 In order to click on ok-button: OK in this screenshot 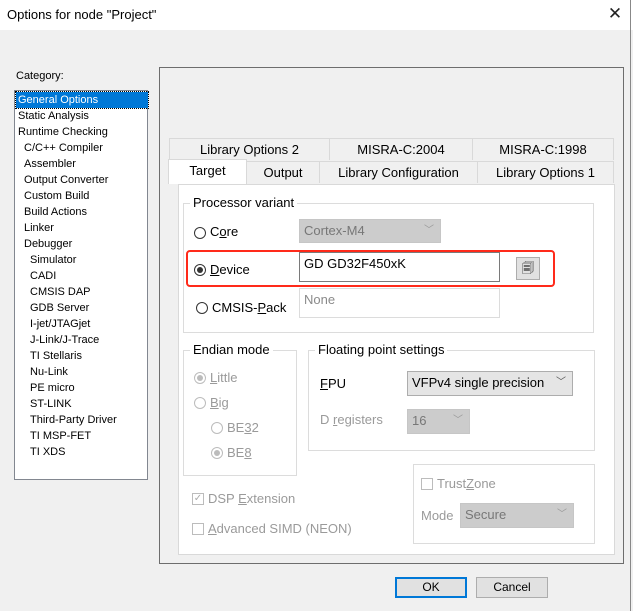, I will do `click(431, 587)`.